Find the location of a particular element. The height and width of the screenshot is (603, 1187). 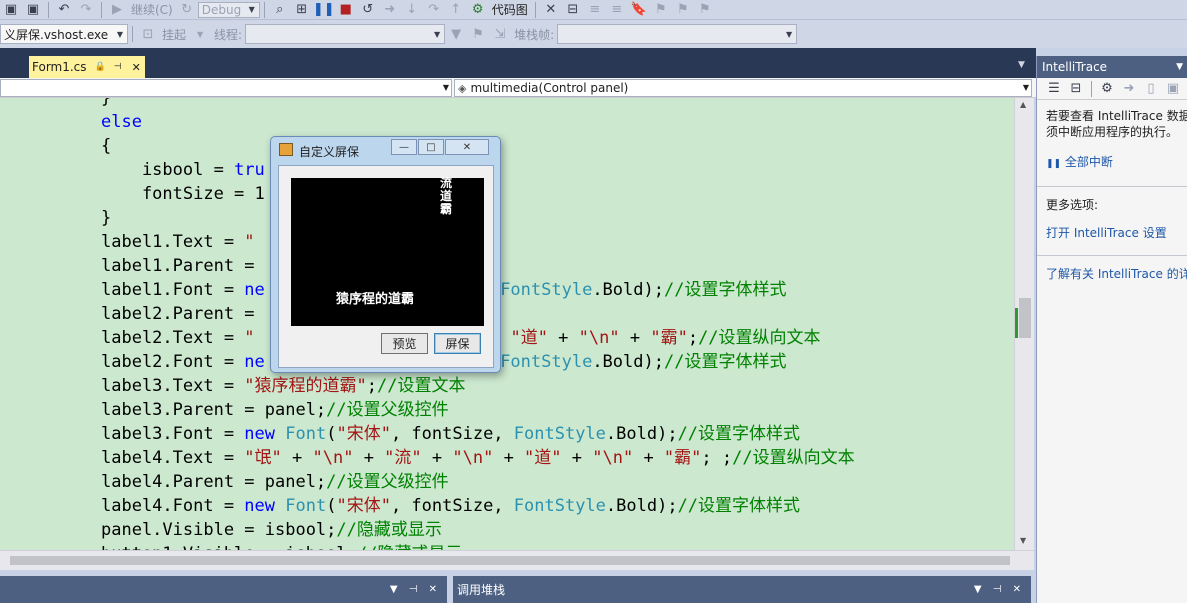

code-token: label2.Text = is located at coordinates (173, 338).